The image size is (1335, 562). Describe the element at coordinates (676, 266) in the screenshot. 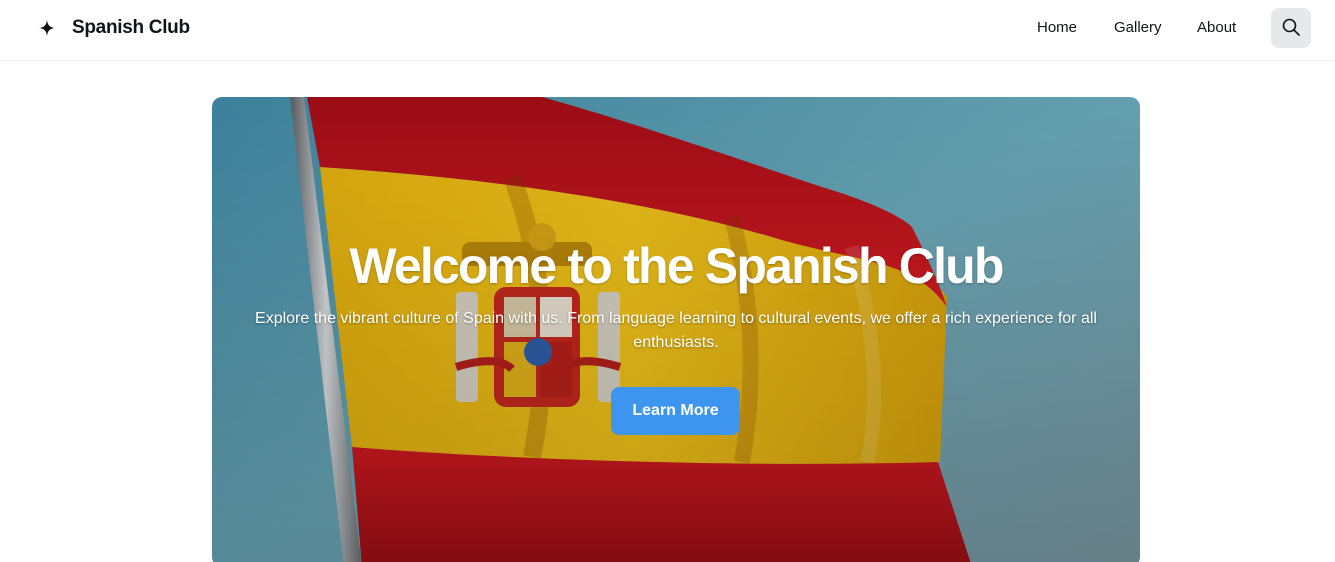

I see `hero-title: Welcome to the Spanish Club` at that location.